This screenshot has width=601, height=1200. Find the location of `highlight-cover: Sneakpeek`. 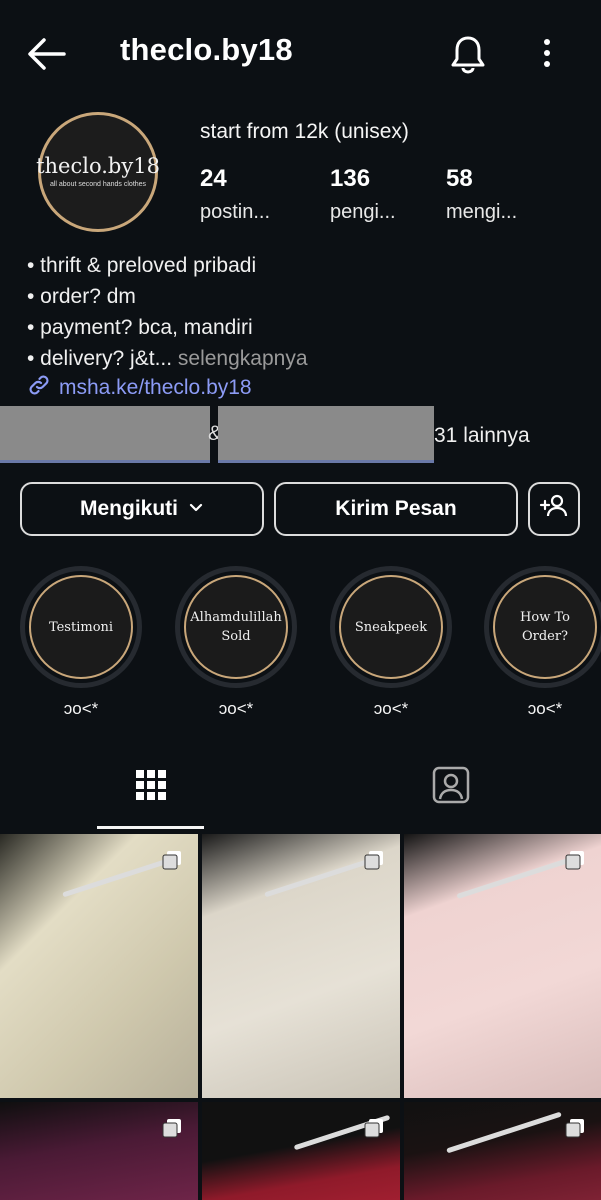

highlight-cover: Sneakpeek is located at coordinates (391, 627).